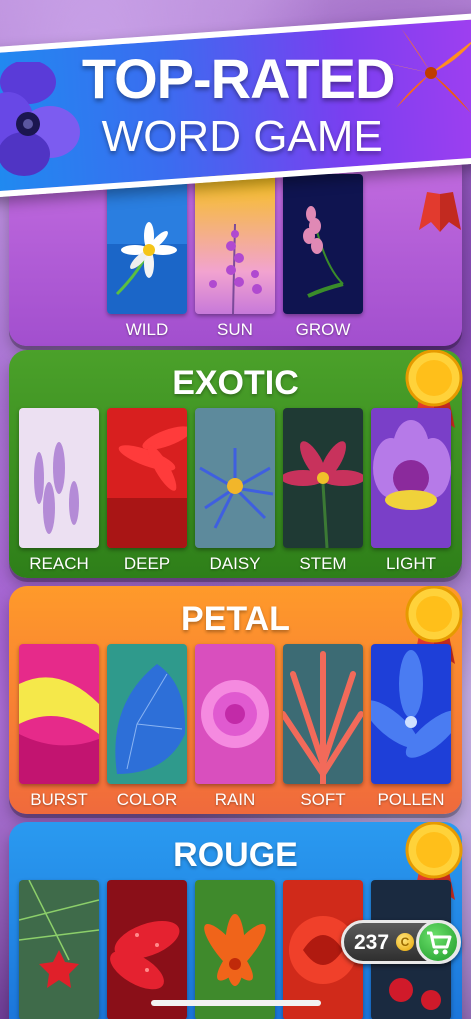 The image size is (471, 1019). I want to click on tile-label: DEEP, so click(147, 563).